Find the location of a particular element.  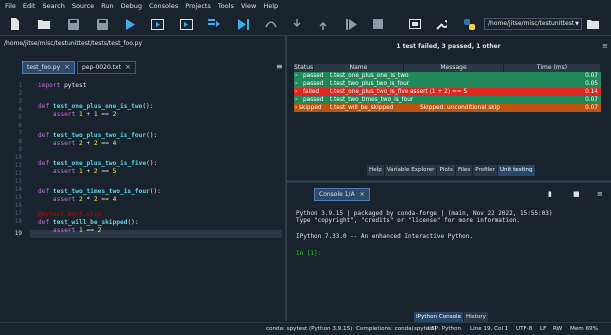

menu-source: Source is located at coordinates (83, 6).